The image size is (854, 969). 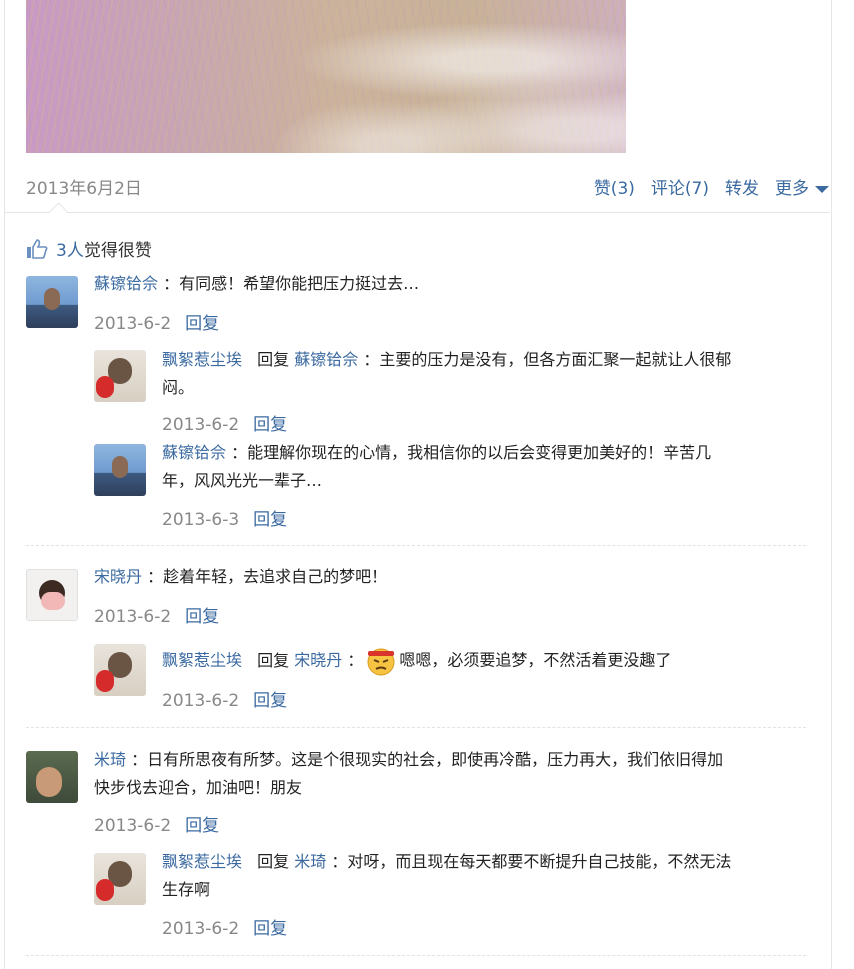 I want to click on comment-author: 米琦, so click(x=110, y=759).